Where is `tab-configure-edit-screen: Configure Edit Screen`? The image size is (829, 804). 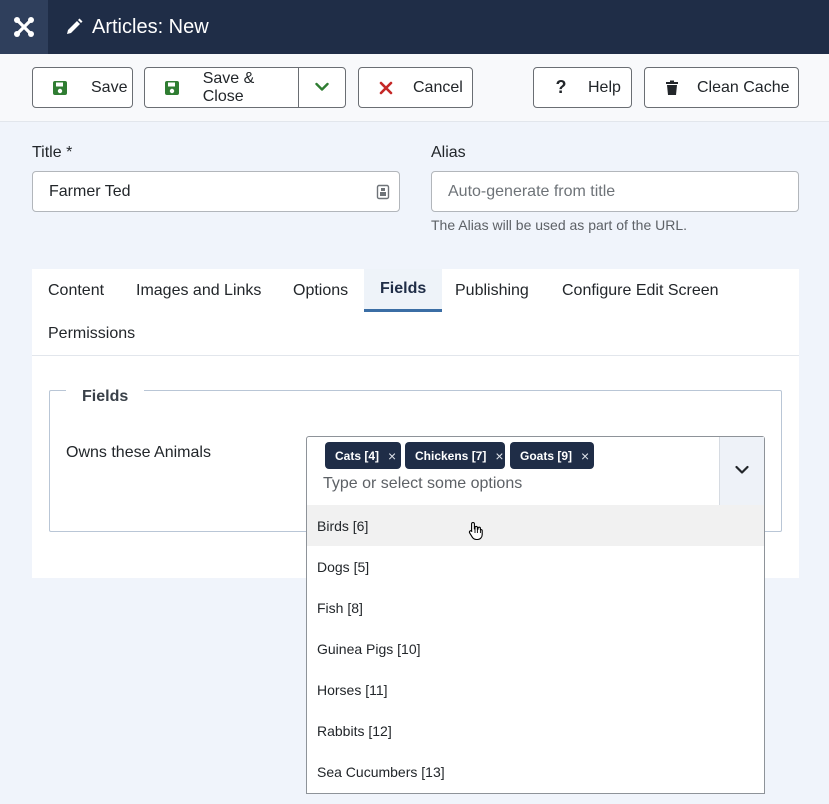 tab-configure-edit-screen: Configure Edit Screen is located at coordinates (640, 290).